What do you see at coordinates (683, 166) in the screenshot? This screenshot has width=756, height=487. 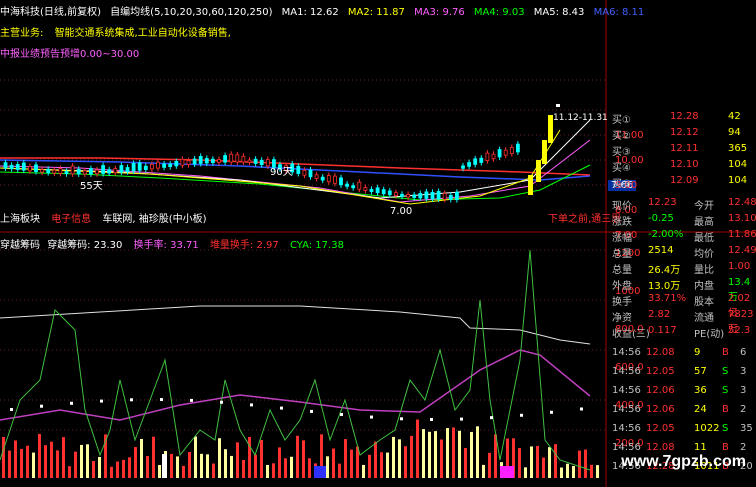 I see `orderbook-row: 买④ 12.10 104` at bounding box center [683, 166].